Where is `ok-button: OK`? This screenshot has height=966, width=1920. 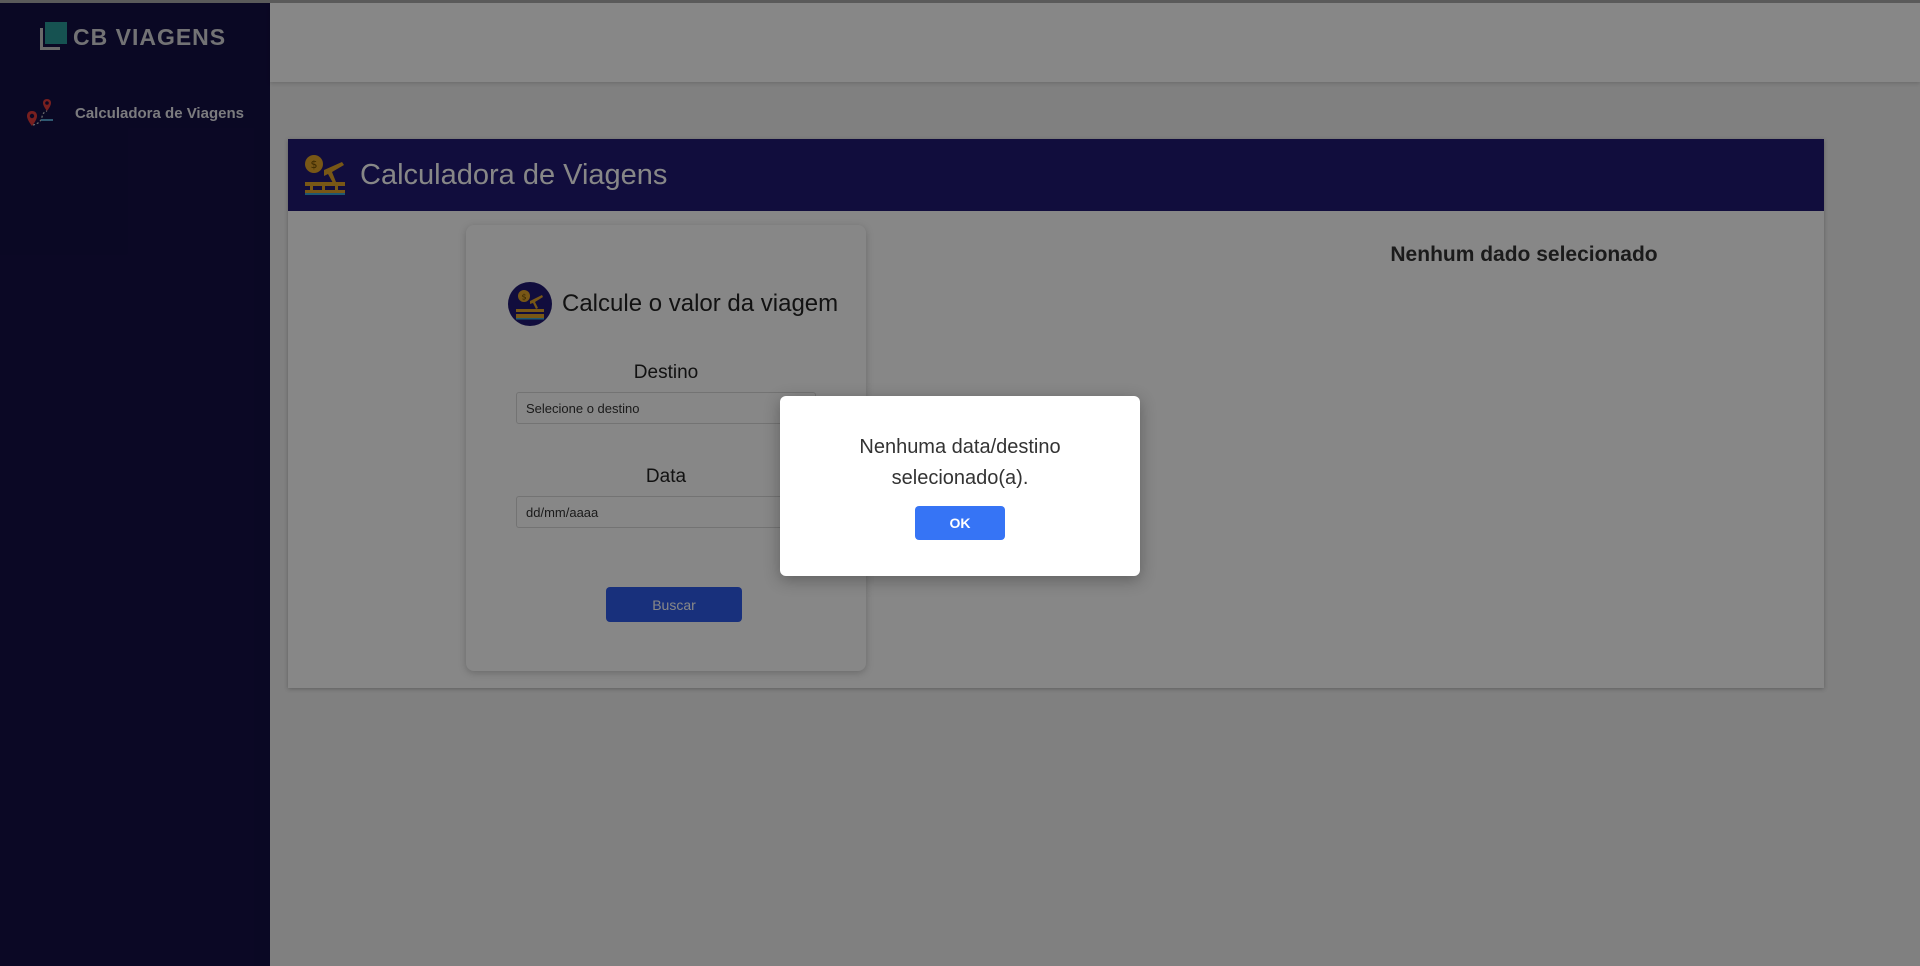 ok-button: OK is located at coordinates (960, 523).